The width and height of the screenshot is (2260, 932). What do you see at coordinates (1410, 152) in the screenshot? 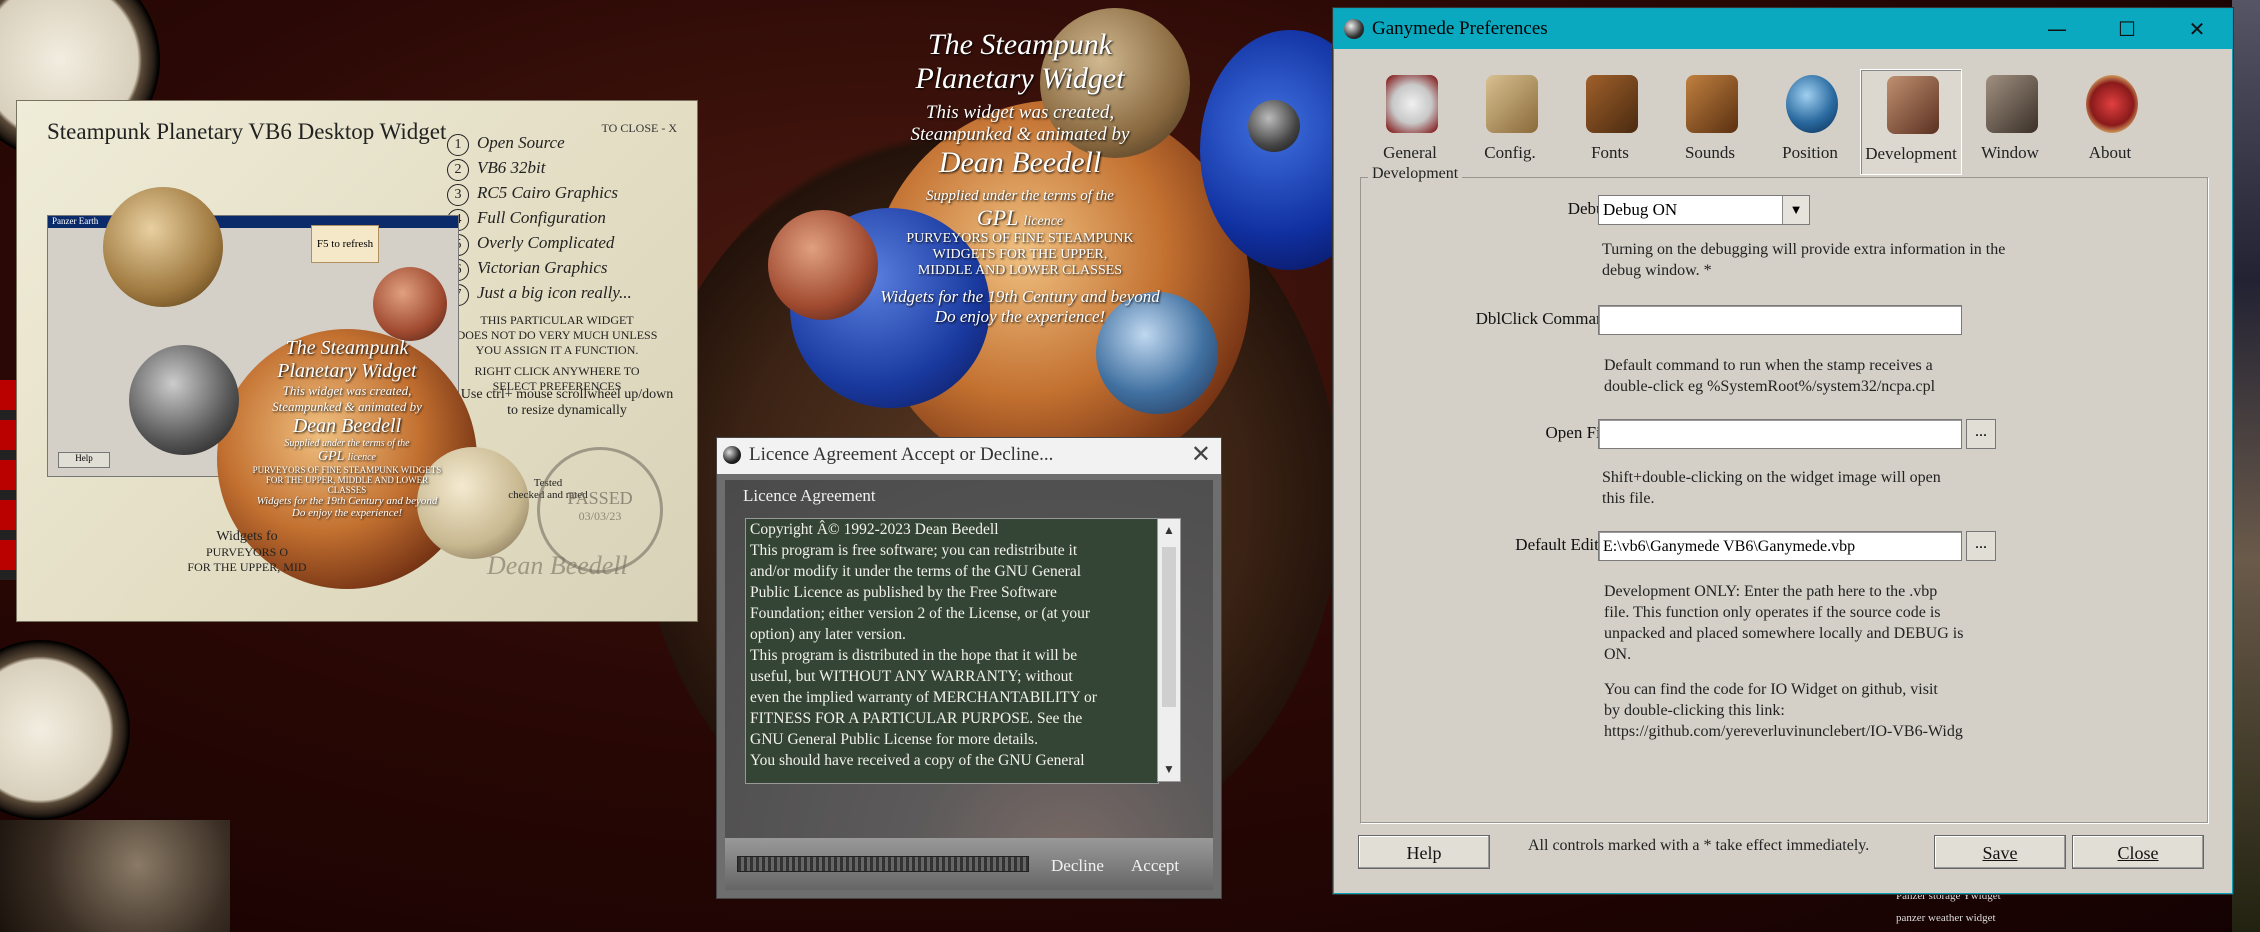
I see `tab-label: General` at bounding box center [1410, 152].